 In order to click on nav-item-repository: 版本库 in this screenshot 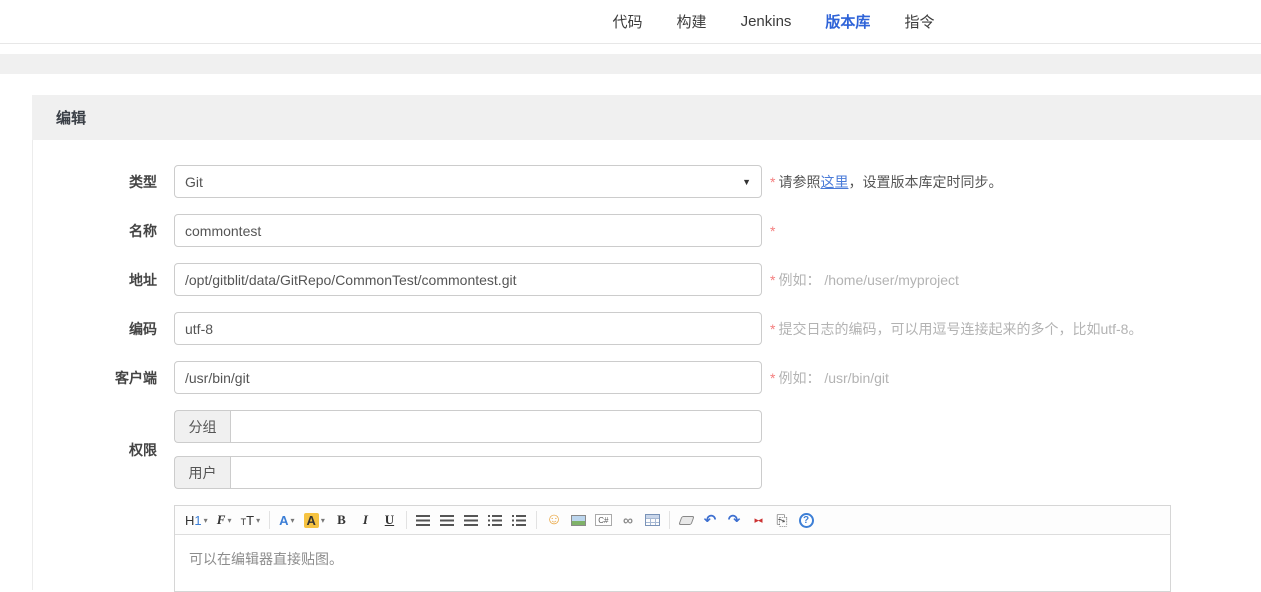, I will do `click(847, 21)`.